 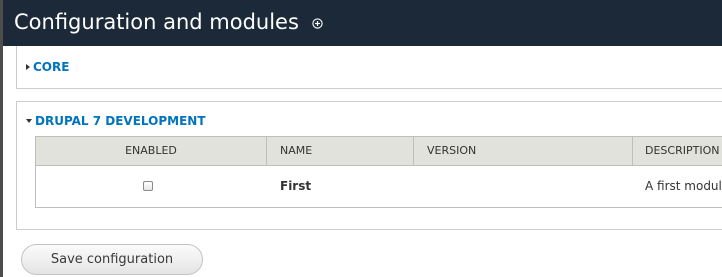 I want to click on table-row: First A first module., so click(x=379, y=186).